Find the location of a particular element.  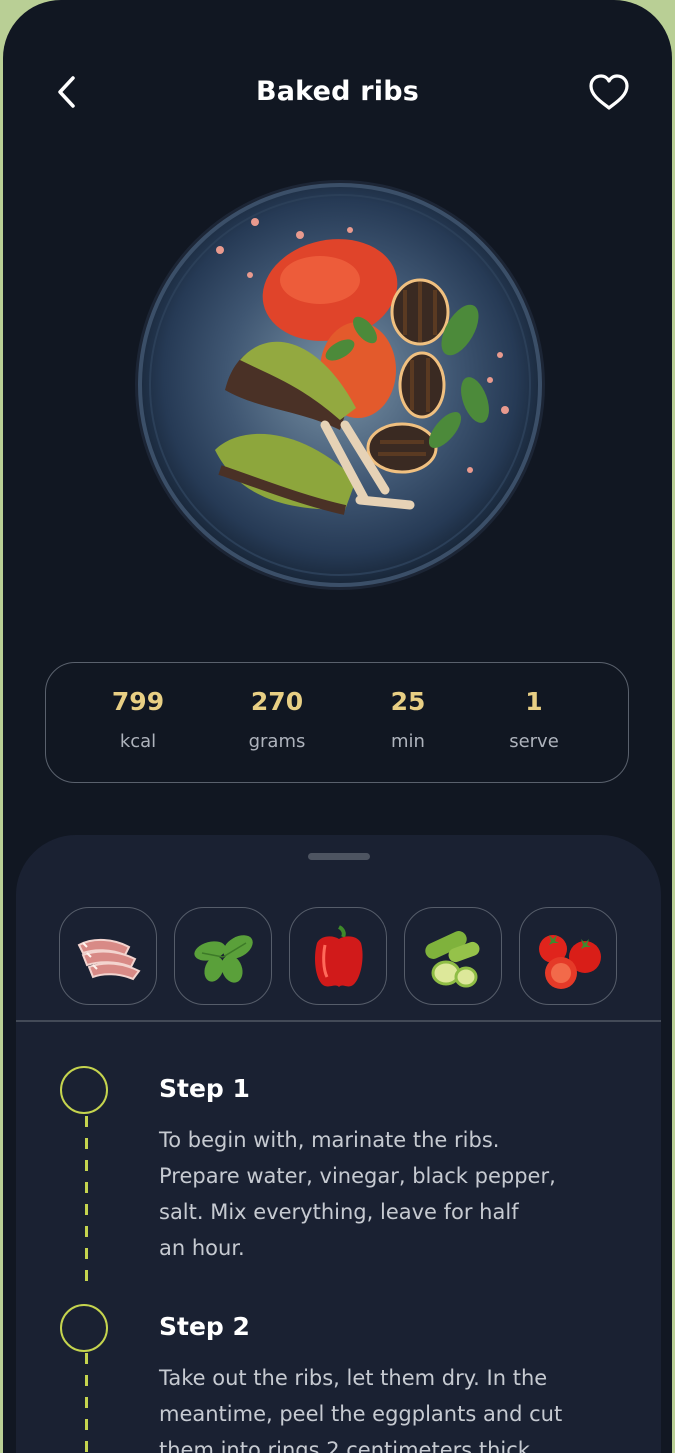

step-title: Step 1 is located at coordinates (204, 1088).